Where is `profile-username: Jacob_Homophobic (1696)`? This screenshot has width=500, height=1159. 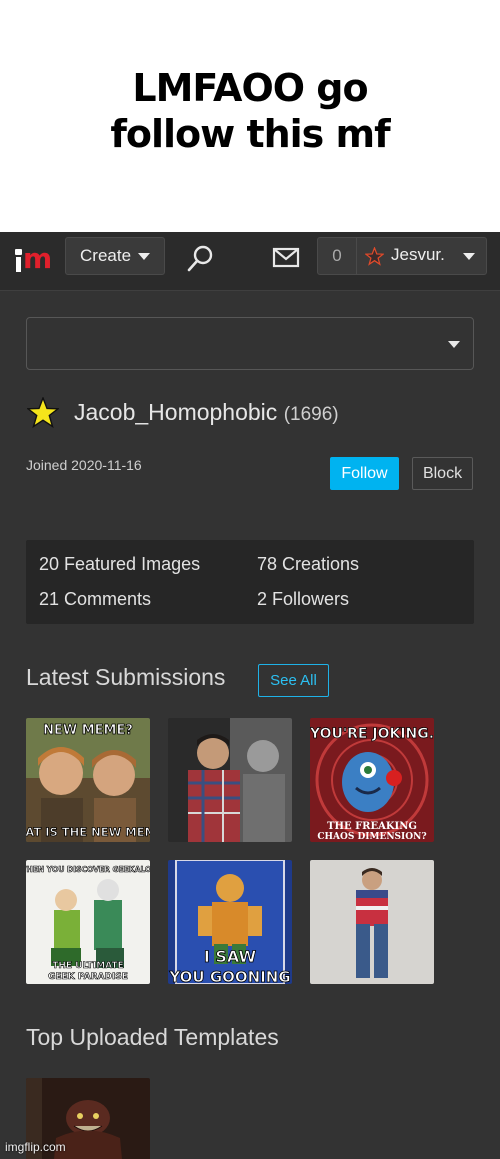
profile-username: Jacob_Homophobic (1696) is located at coordinates (206, 412).